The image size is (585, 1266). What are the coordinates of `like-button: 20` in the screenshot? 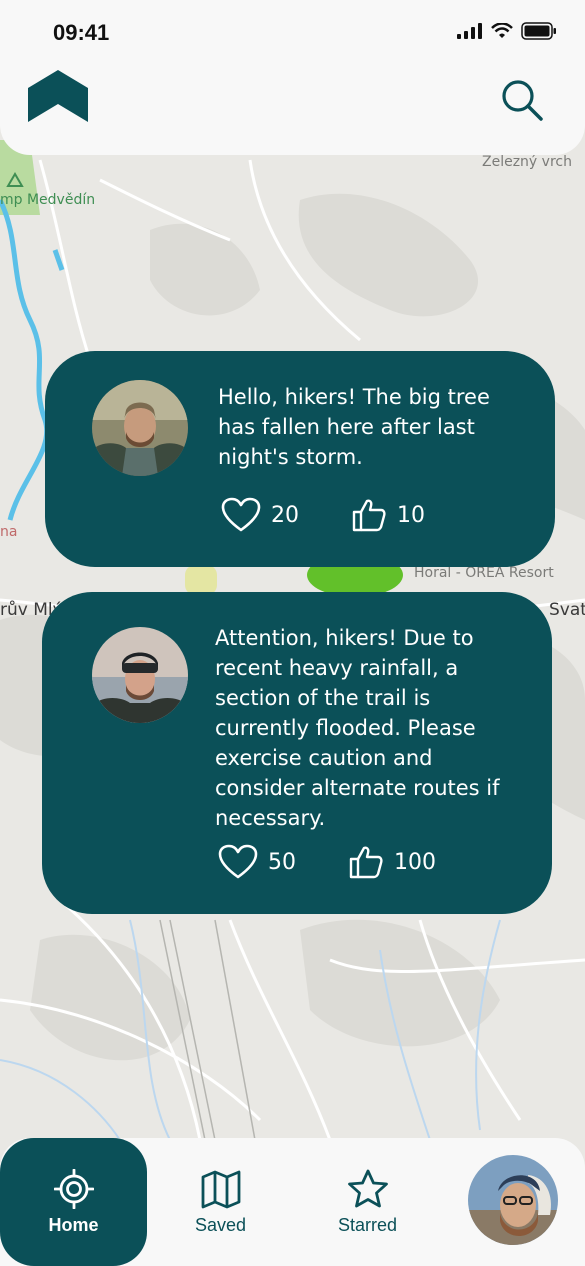 It's located at (260, 515).